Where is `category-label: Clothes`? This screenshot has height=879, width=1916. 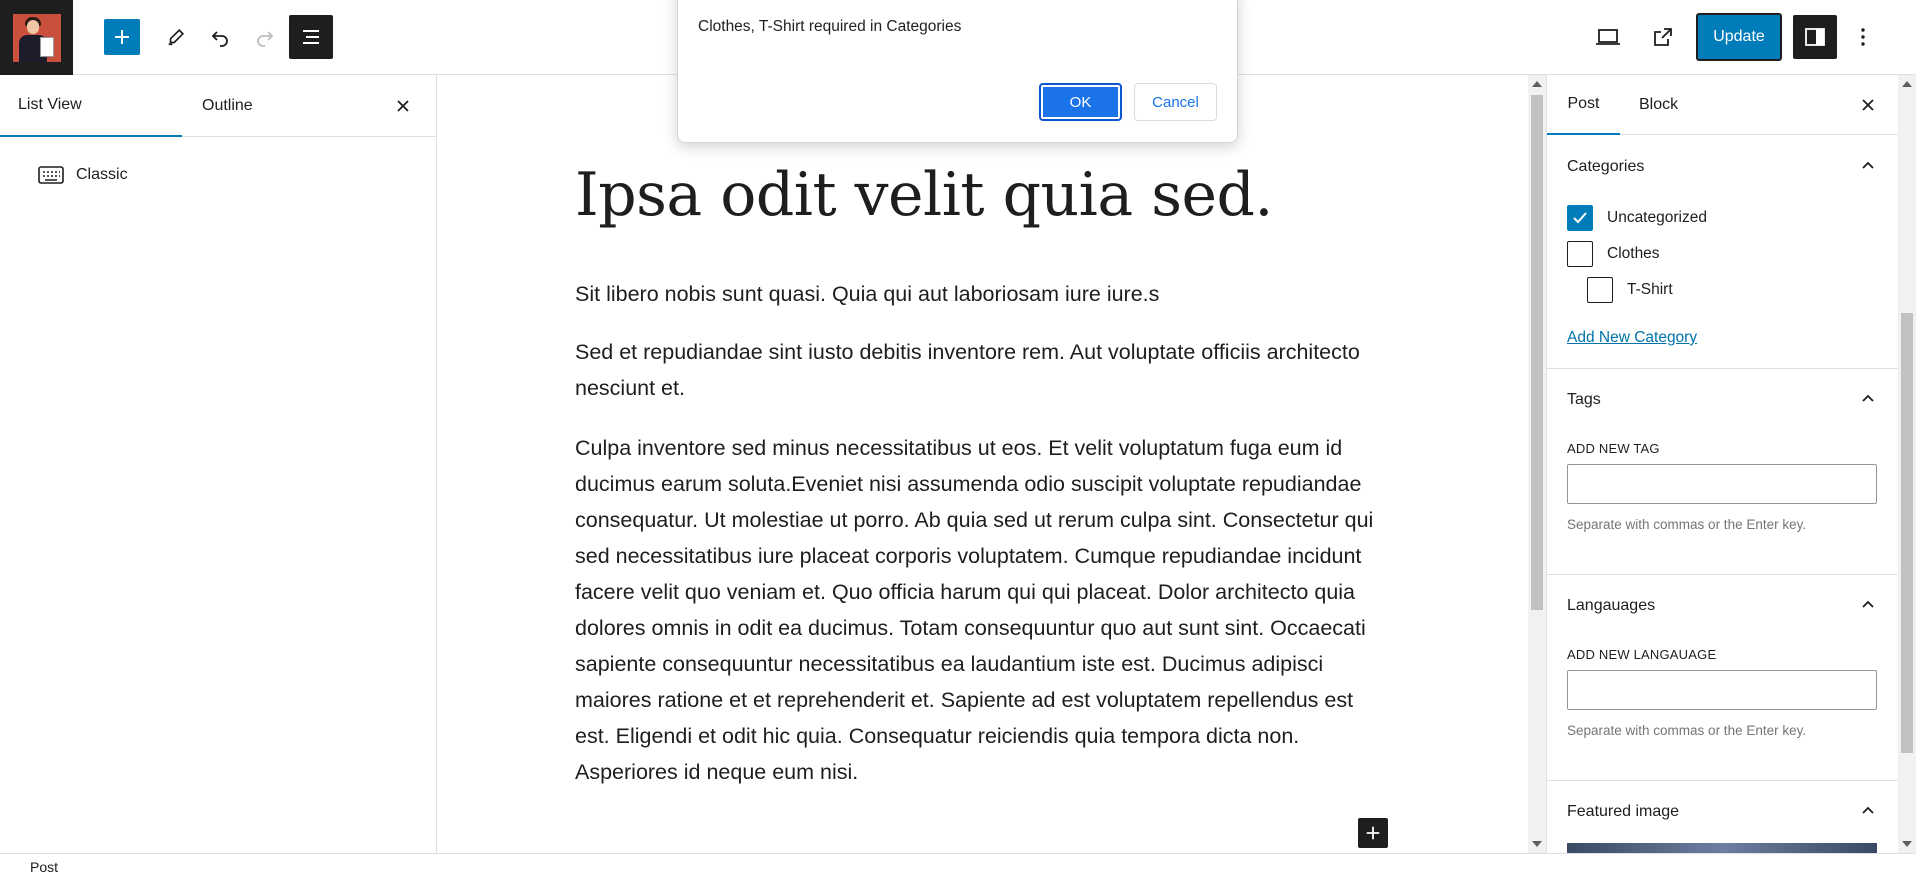 category-label: Clothes is located at coordinates (1633, 253).